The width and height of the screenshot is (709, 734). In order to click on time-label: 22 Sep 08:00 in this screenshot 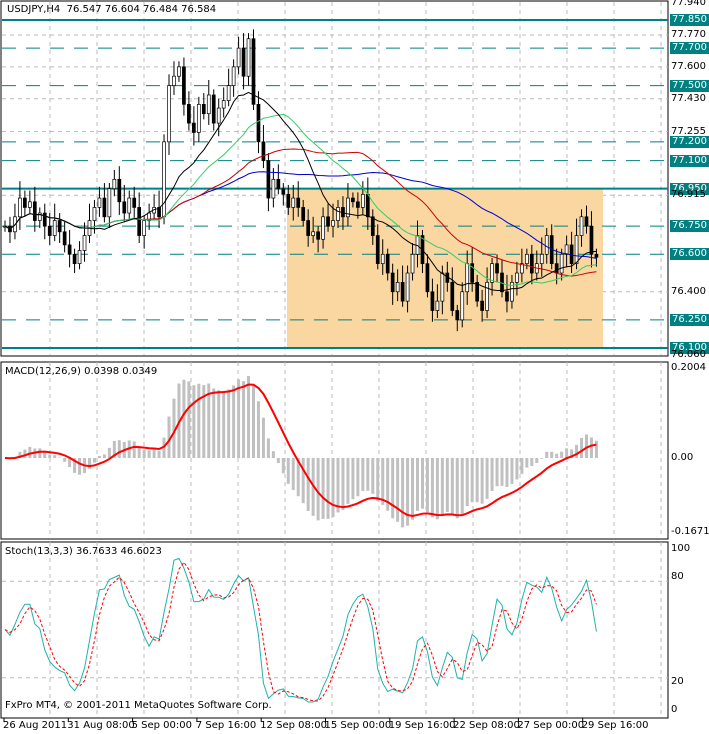, I will do `click(486, 725)`.